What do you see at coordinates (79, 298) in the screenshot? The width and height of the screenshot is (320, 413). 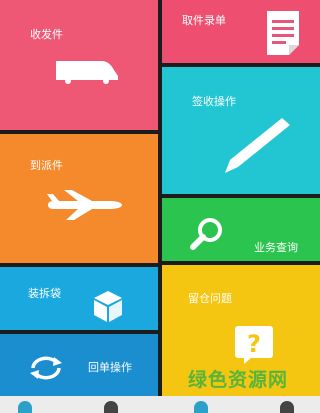 I see `tile-pack-bag: 装拆袋` at bounding box center [79, 298].